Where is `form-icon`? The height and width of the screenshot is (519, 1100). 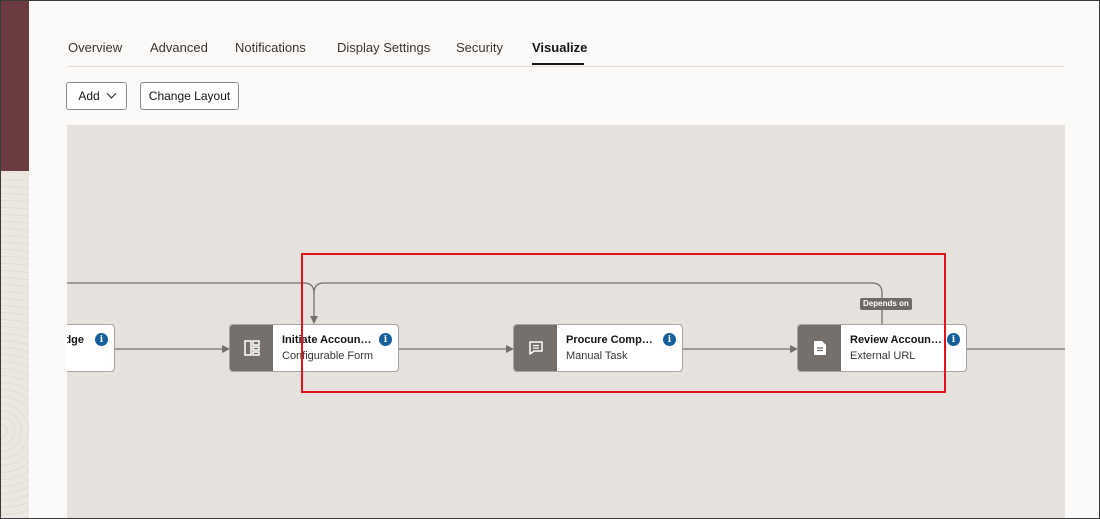 form-icon is located at coordinates (251, 348).